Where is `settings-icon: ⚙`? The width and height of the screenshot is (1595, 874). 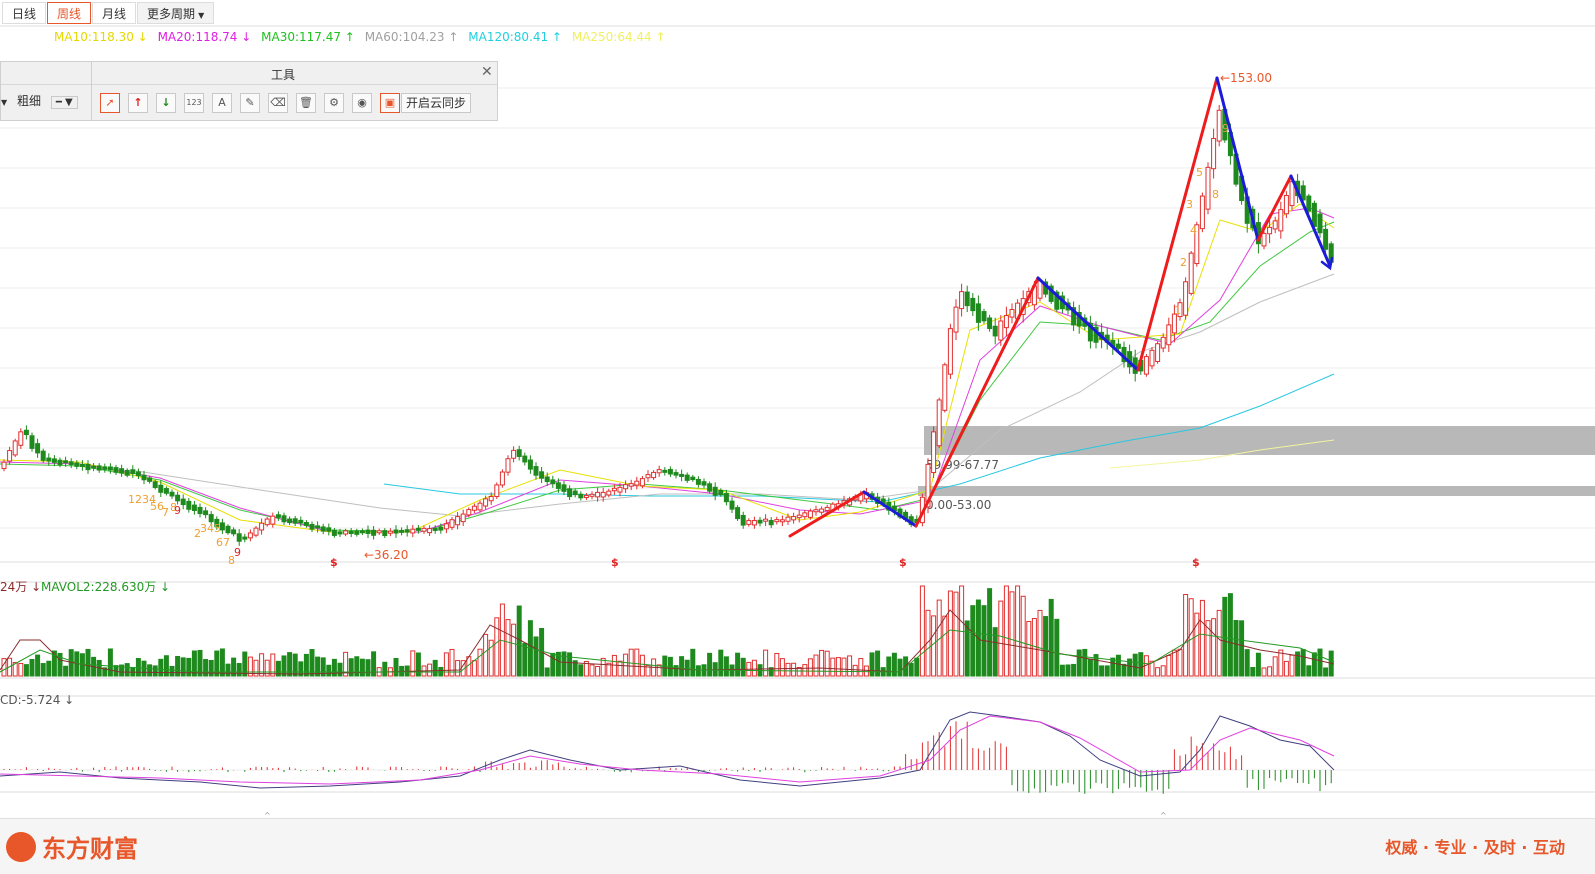
settings-icon: ⚙ is located at coordinates (334, 103).